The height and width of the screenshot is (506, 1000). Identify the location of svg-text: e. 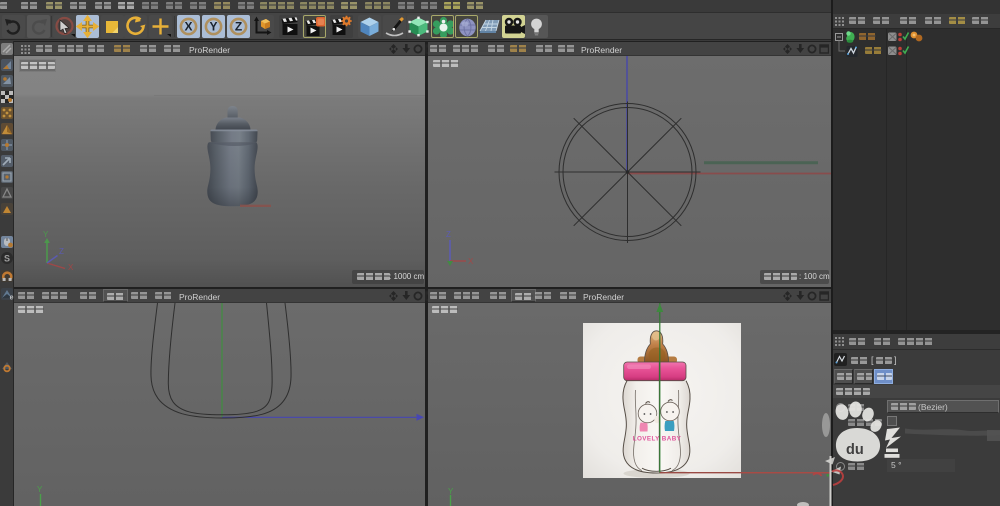
(12, 298).